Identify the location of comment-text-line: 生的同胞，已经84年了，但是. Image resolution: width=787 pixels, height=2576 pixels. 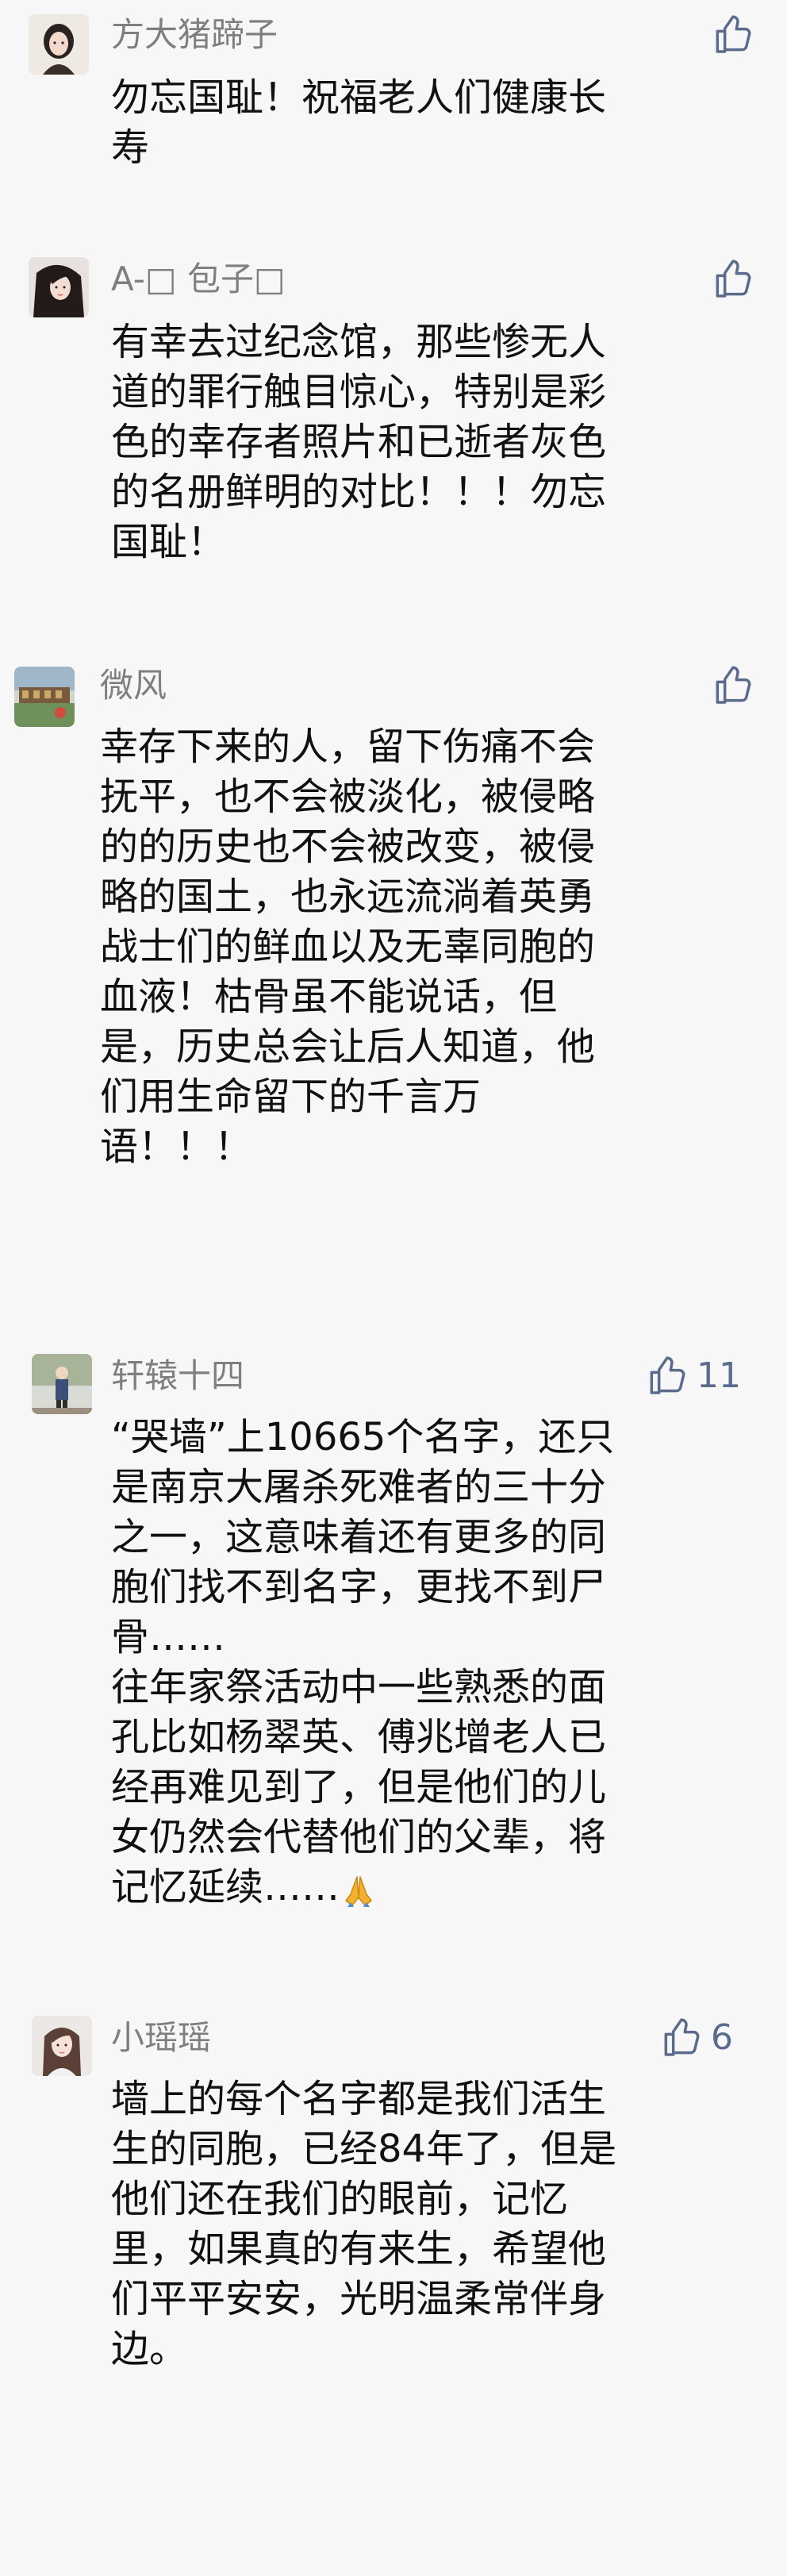
(364, 2149).